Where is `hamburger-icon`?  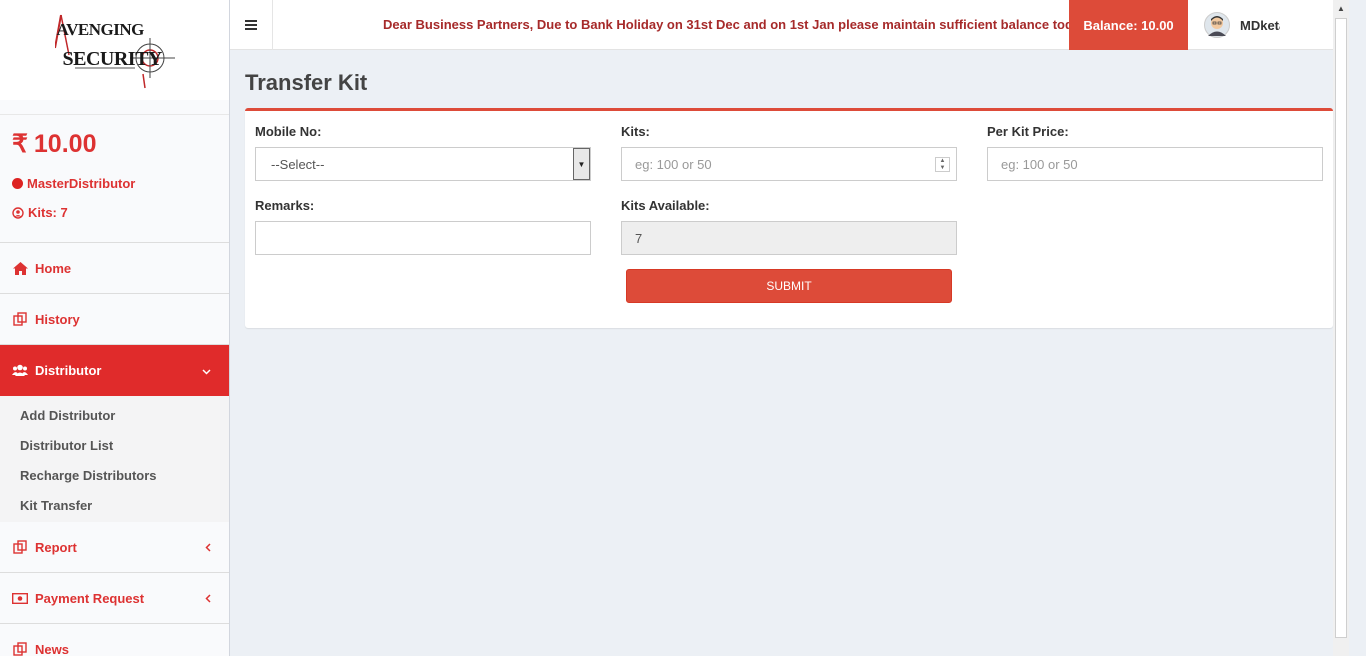
hamburger-icon is located at coordinates (251, 25).